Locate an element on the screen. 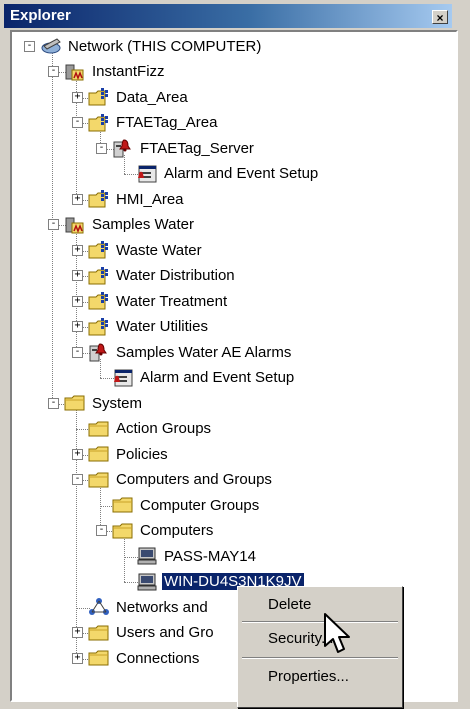 This screenshot has width=470, height=709. tree-item-networks-and: Networks and is located at coordinates (149, 607).